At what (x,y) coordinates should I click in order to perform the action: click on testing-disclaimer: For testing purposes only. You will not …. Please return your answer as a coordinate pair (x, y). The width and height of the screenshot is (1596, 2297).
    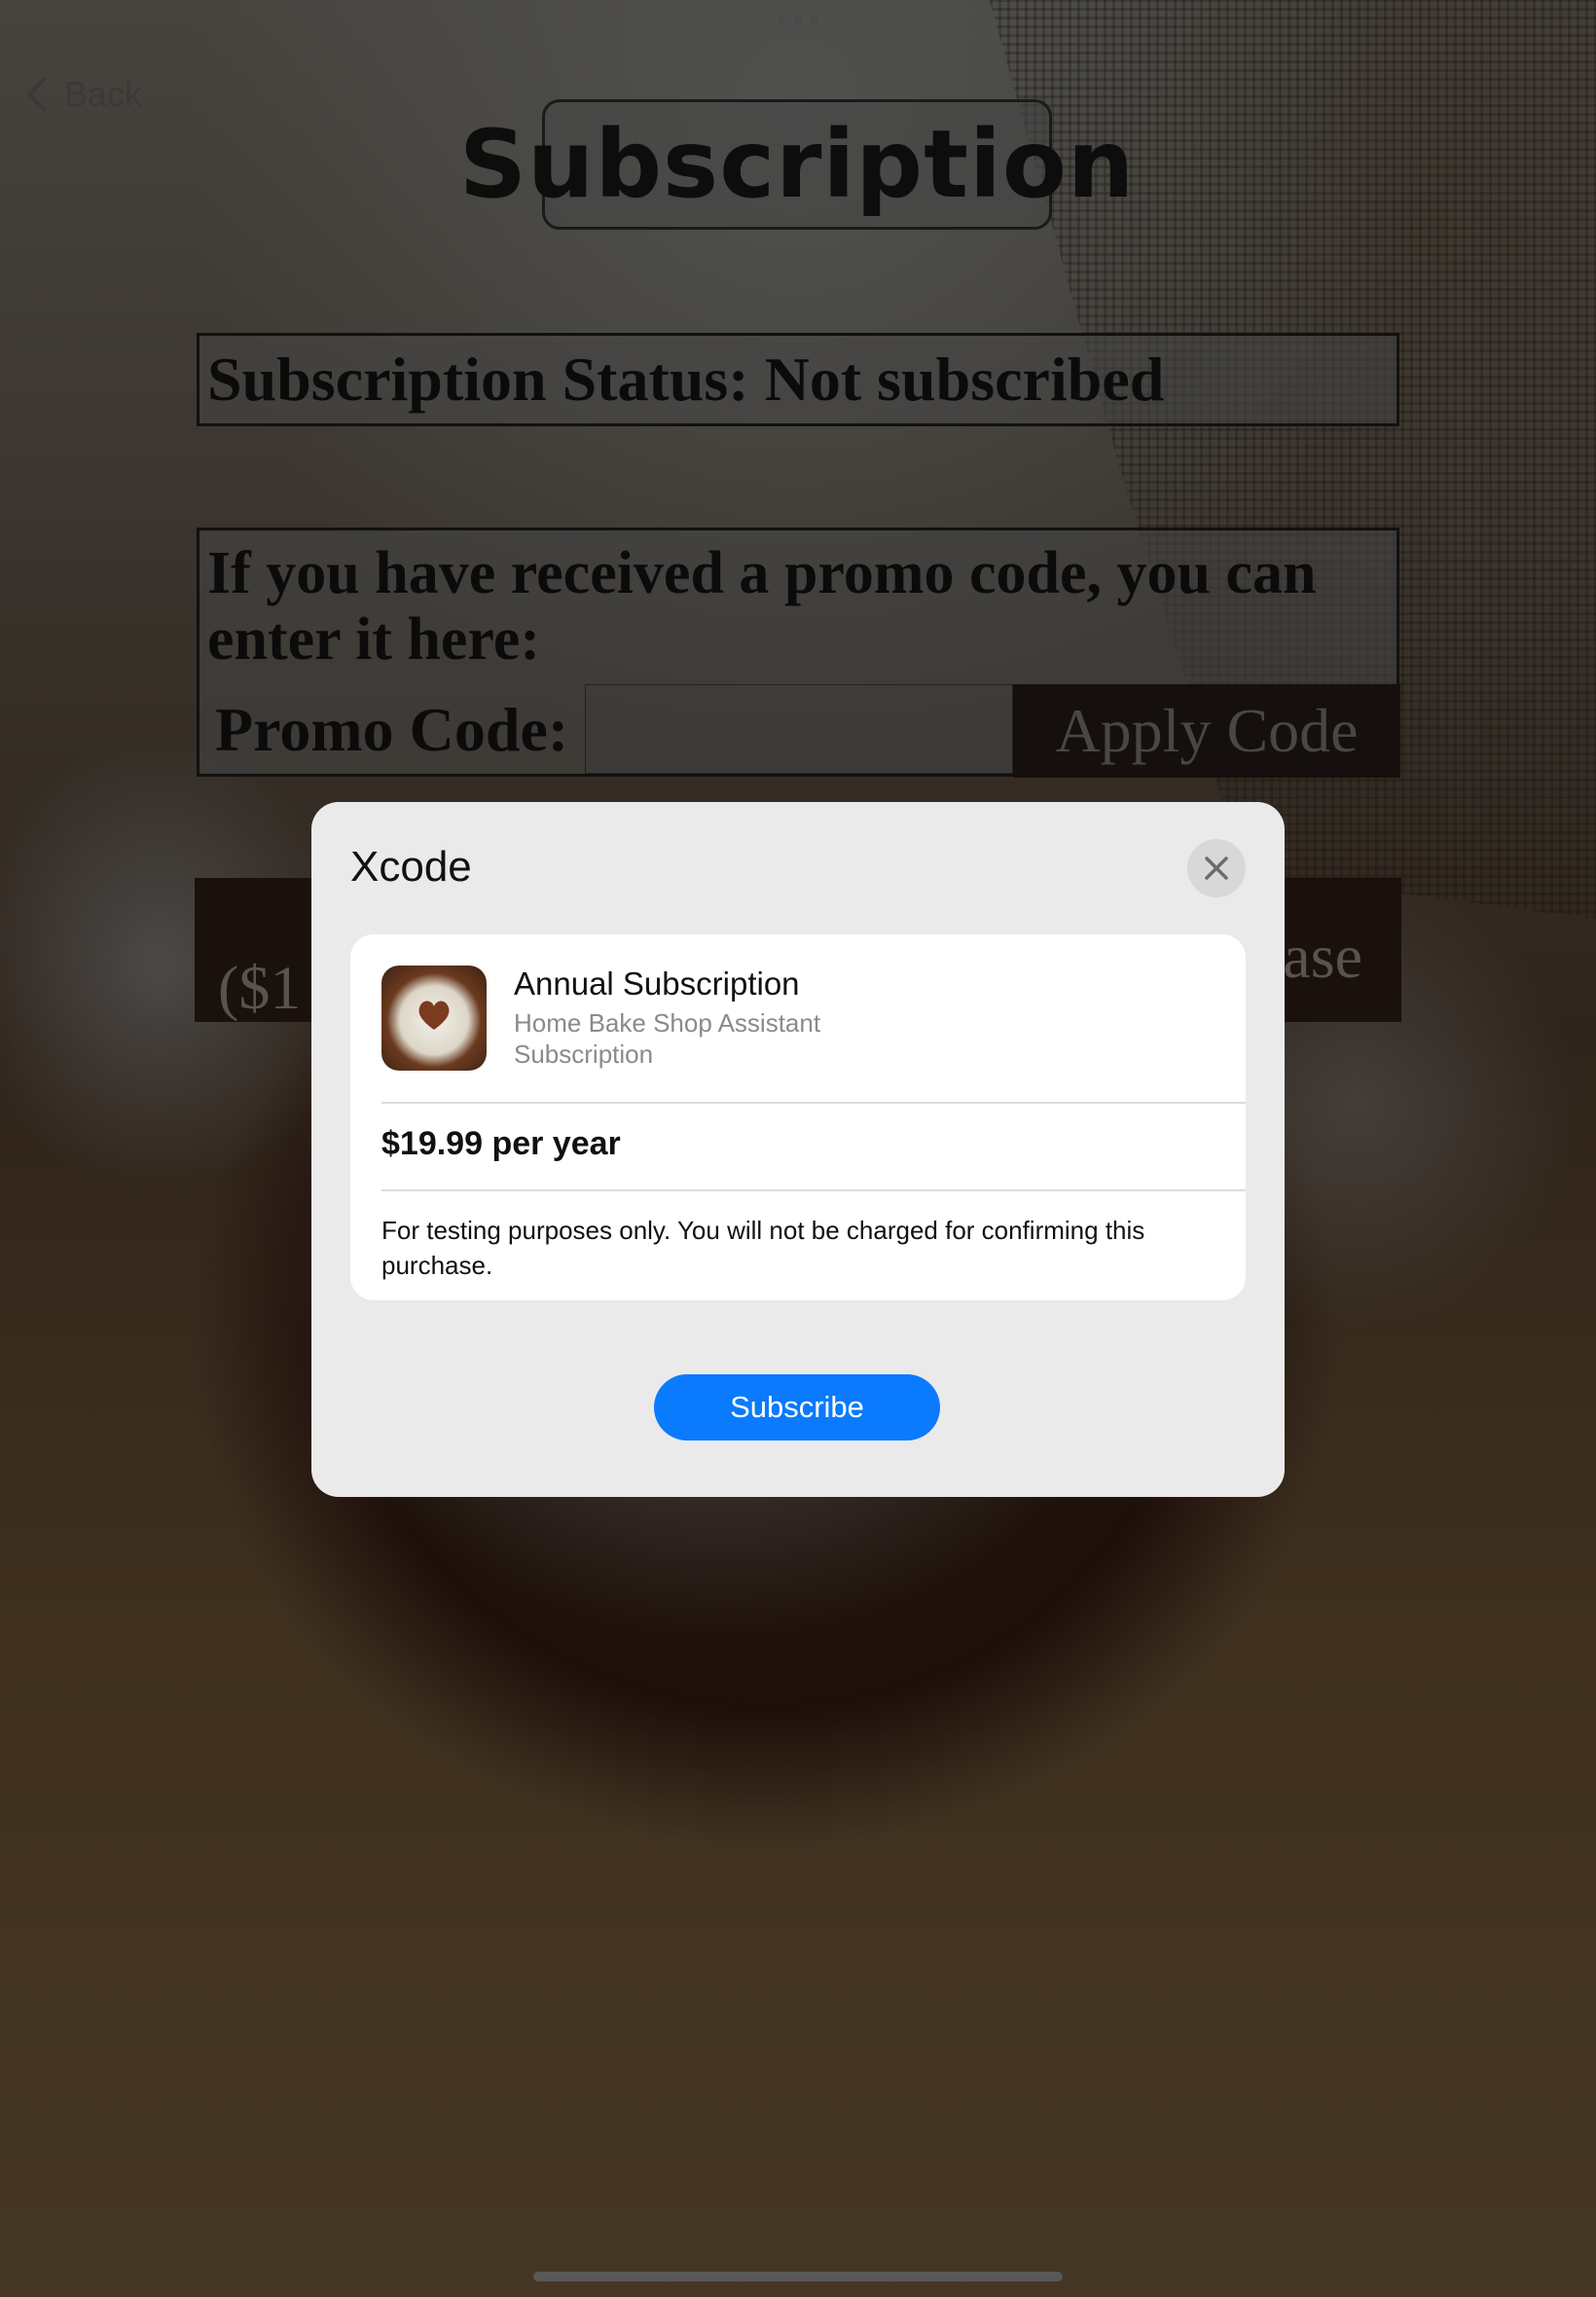
    Looking at the image, I should click on (763, 1248).